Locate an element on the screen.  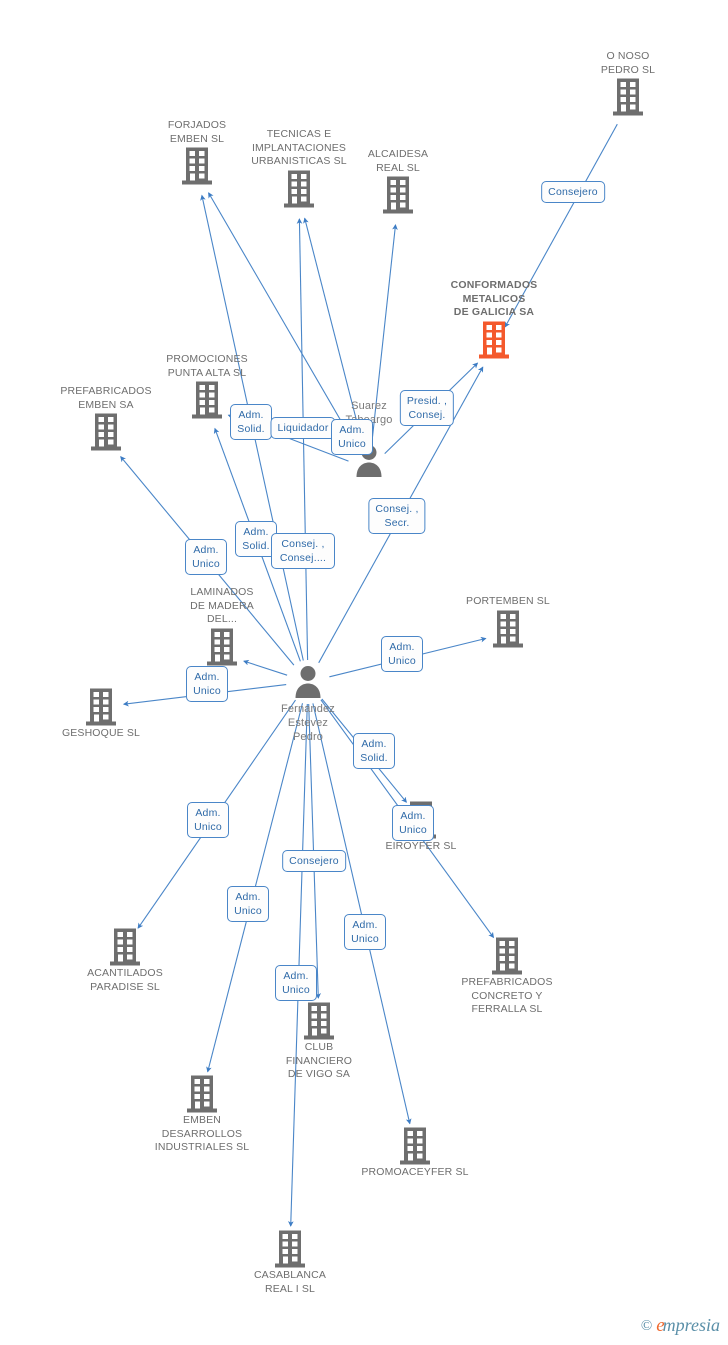
node-conformados: CONFORMADOS METALICOS DE GALICIA SA is located at coordinates (494, 319).